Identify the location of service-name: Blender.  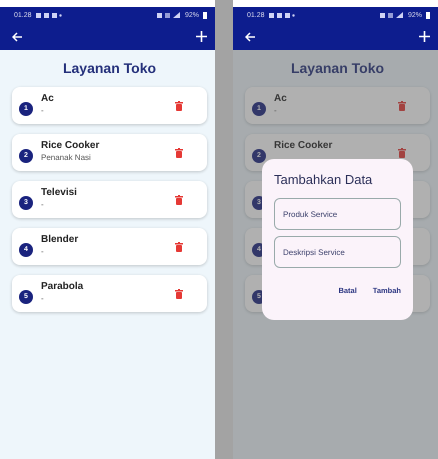
(60, 239).